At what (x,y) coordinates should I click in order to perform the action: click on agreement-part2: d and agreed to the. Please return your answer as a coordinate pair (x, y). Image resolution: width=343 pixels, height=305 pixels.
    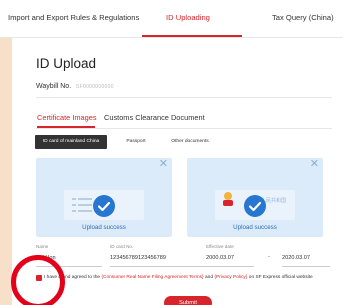
    Looking at the image, I should click on (79, 277).